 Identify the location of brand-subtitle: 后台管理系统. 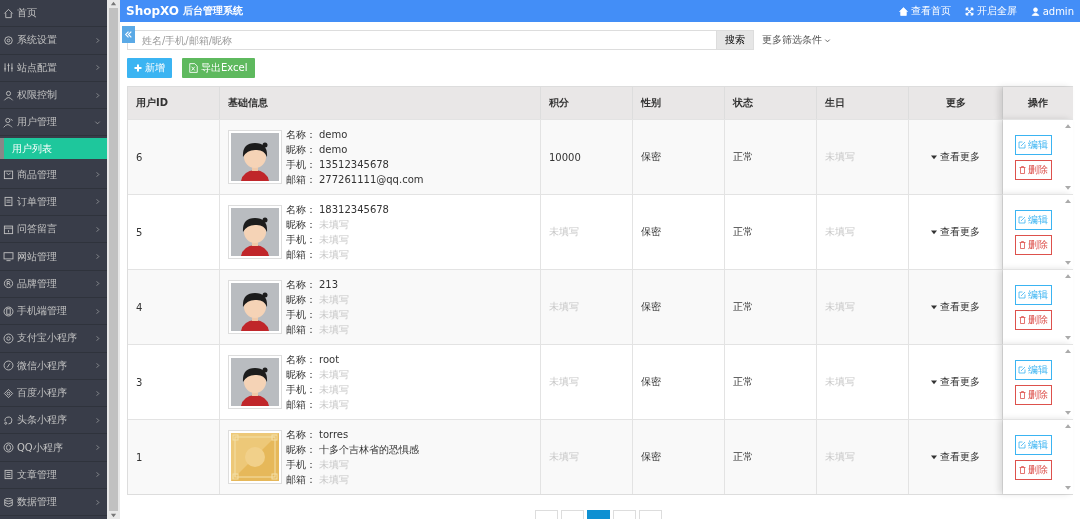
(213, 11).